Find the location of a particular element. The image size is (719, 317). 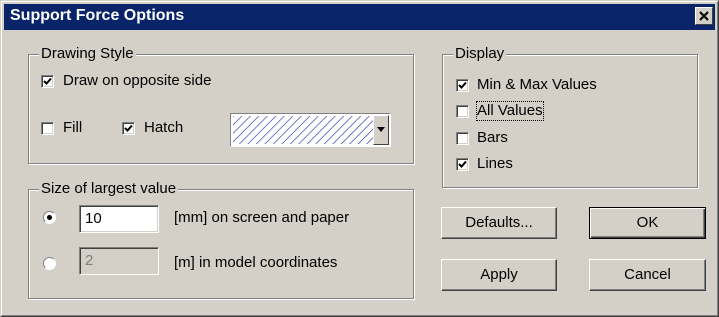

hatch-label: Hatch is located at coordinates (164, 127).